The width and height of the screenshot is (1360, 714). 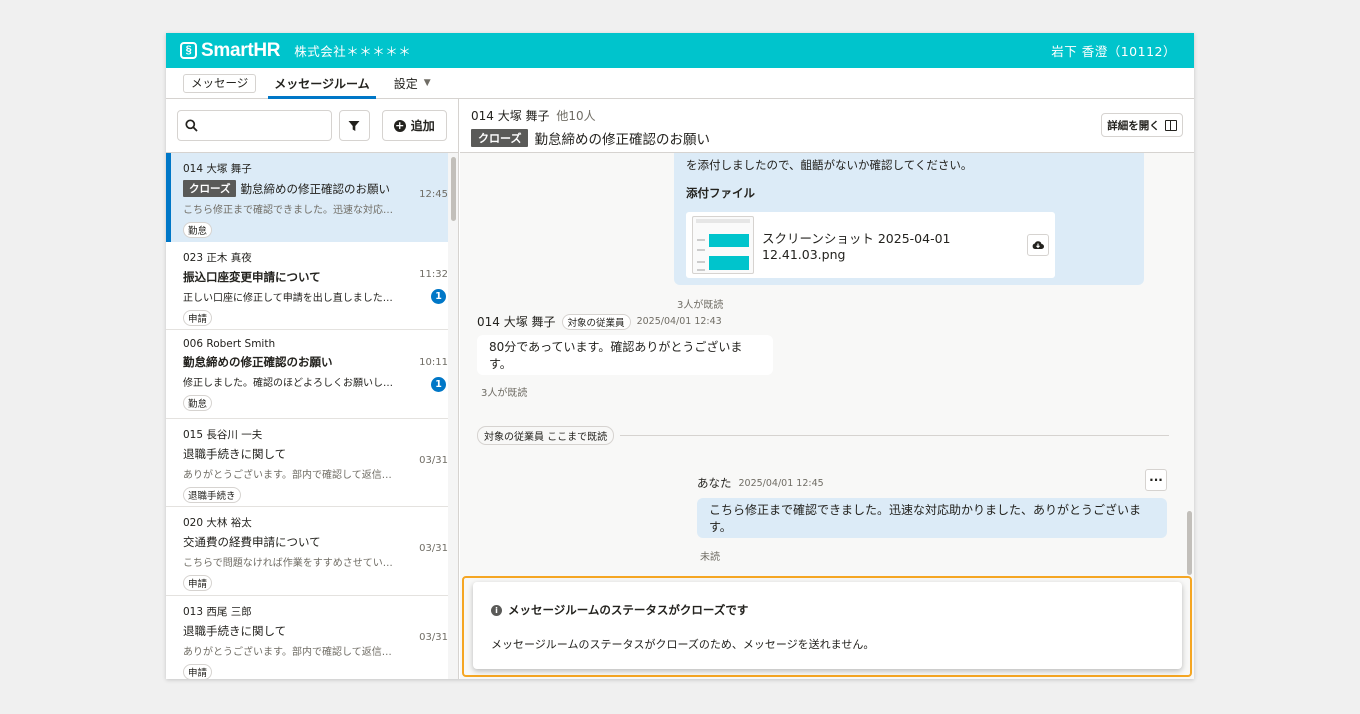 What do you see at coordinates (679, 321) in the screenshot?
I see `message-timestamp: 2025/04/01 12:43` at bounding box center [679, 321].